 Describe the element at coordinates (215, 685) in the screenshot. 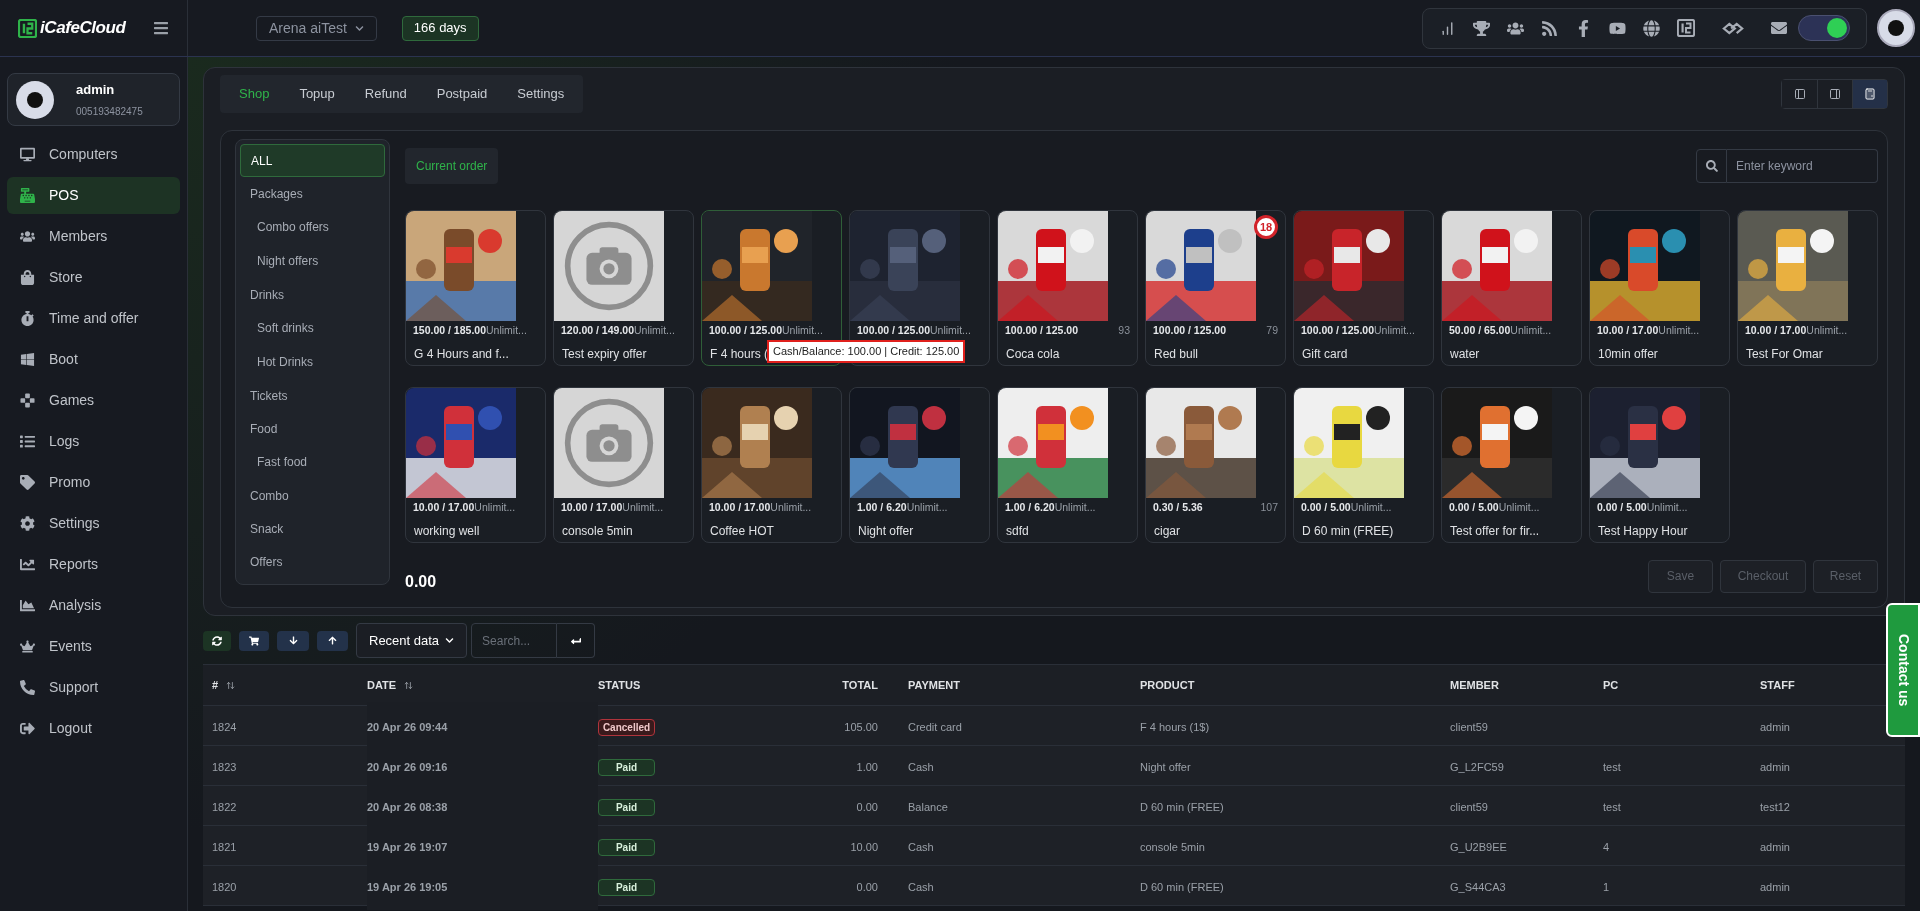

I see `column-header: #` at that location.